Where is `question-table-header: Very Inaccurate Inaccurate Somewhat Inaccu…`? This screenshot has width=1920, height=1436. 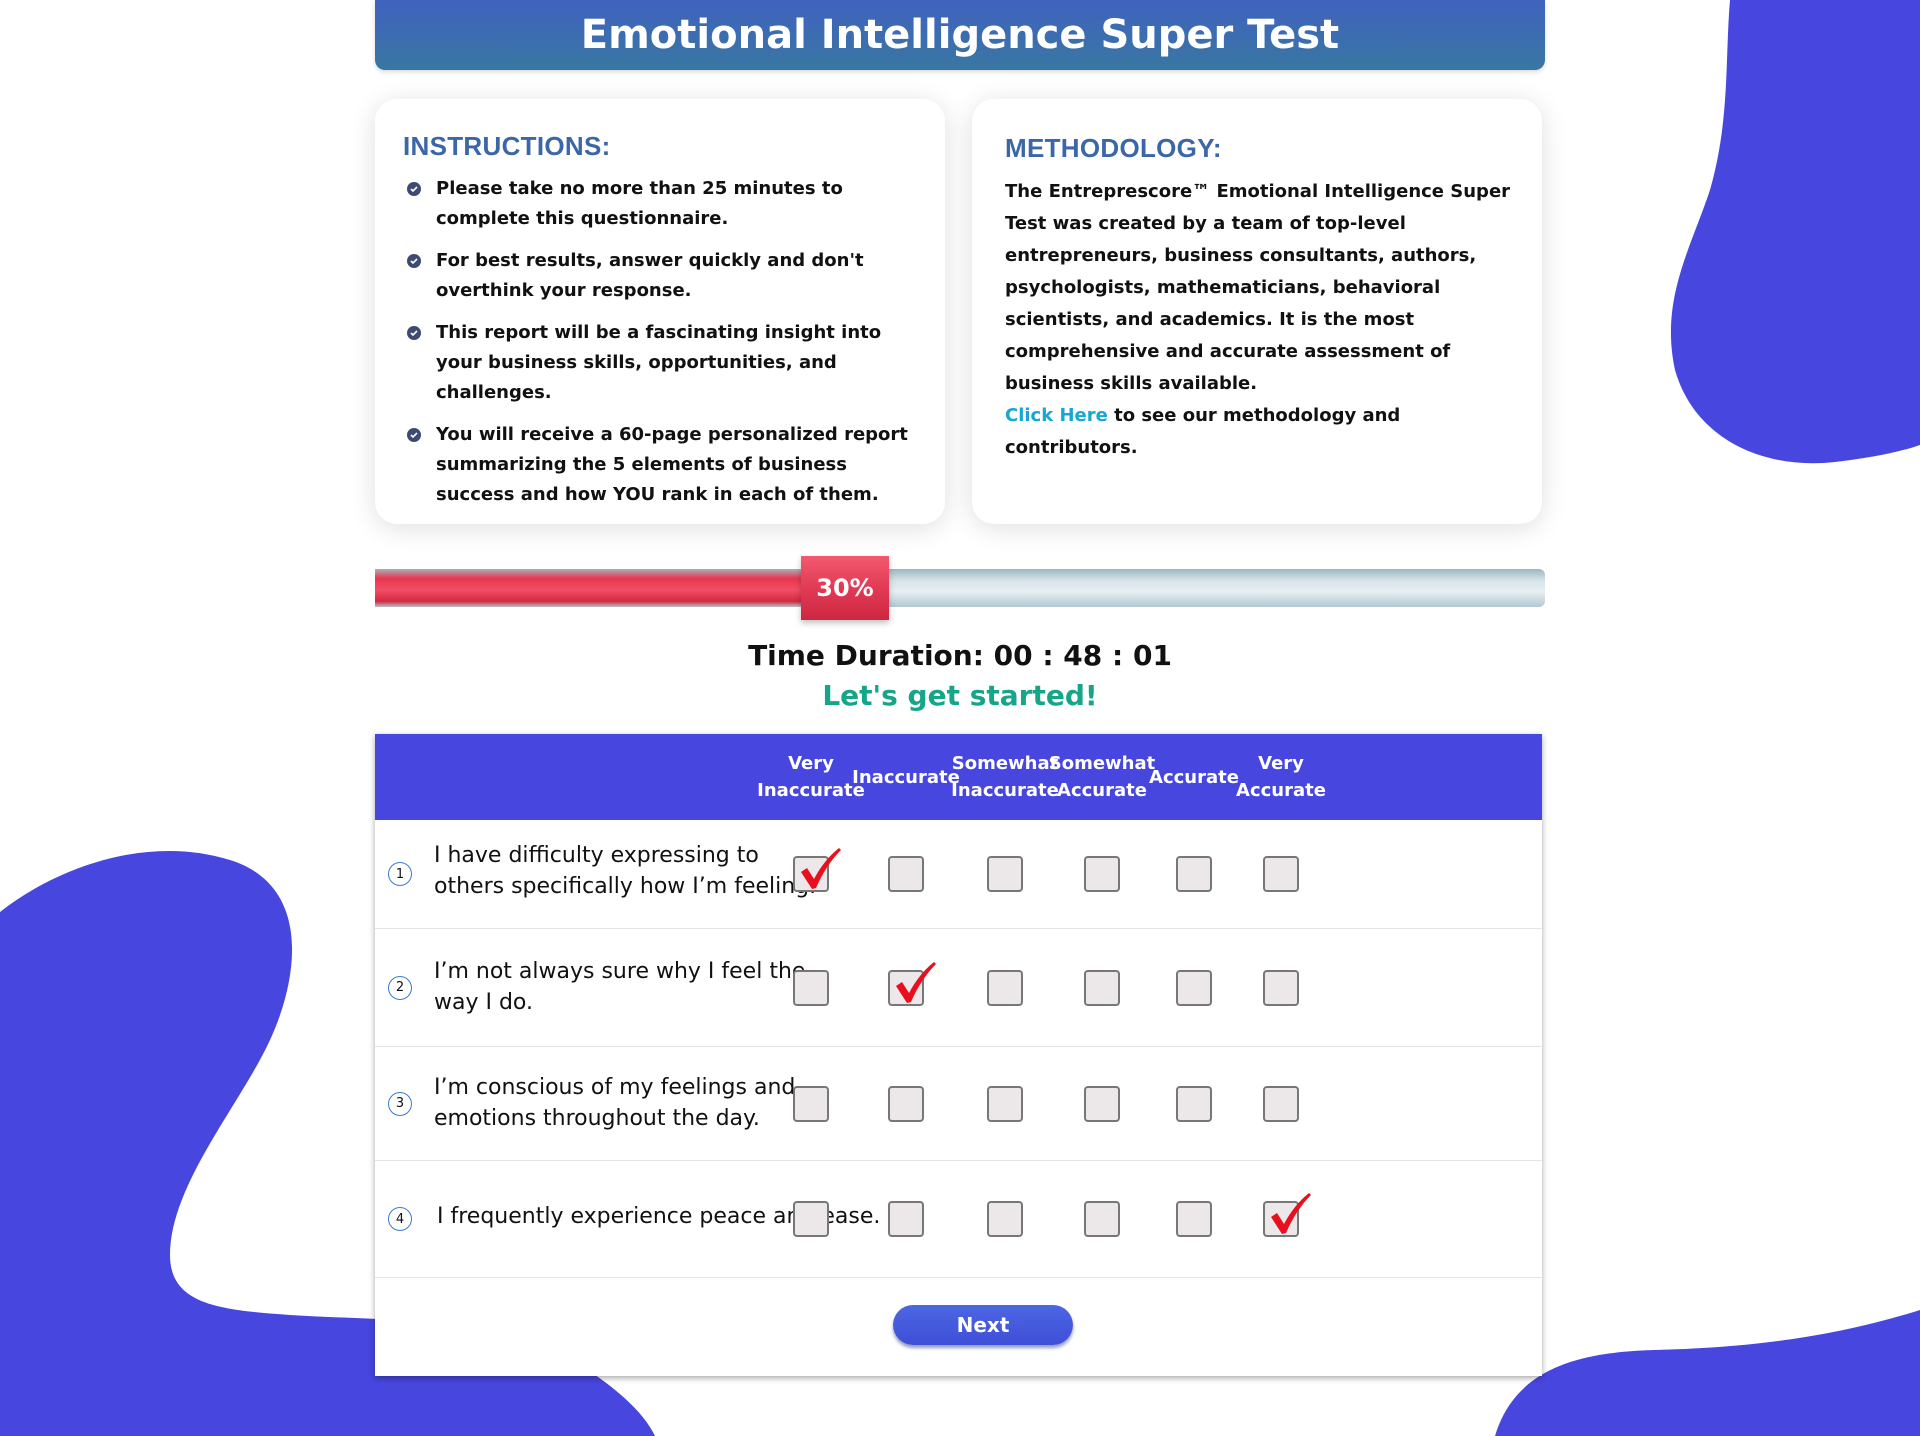 question-table-header: Very Inaccurate Inaccurate Somewhat Inaccu… is located at coordinates (958, 777).